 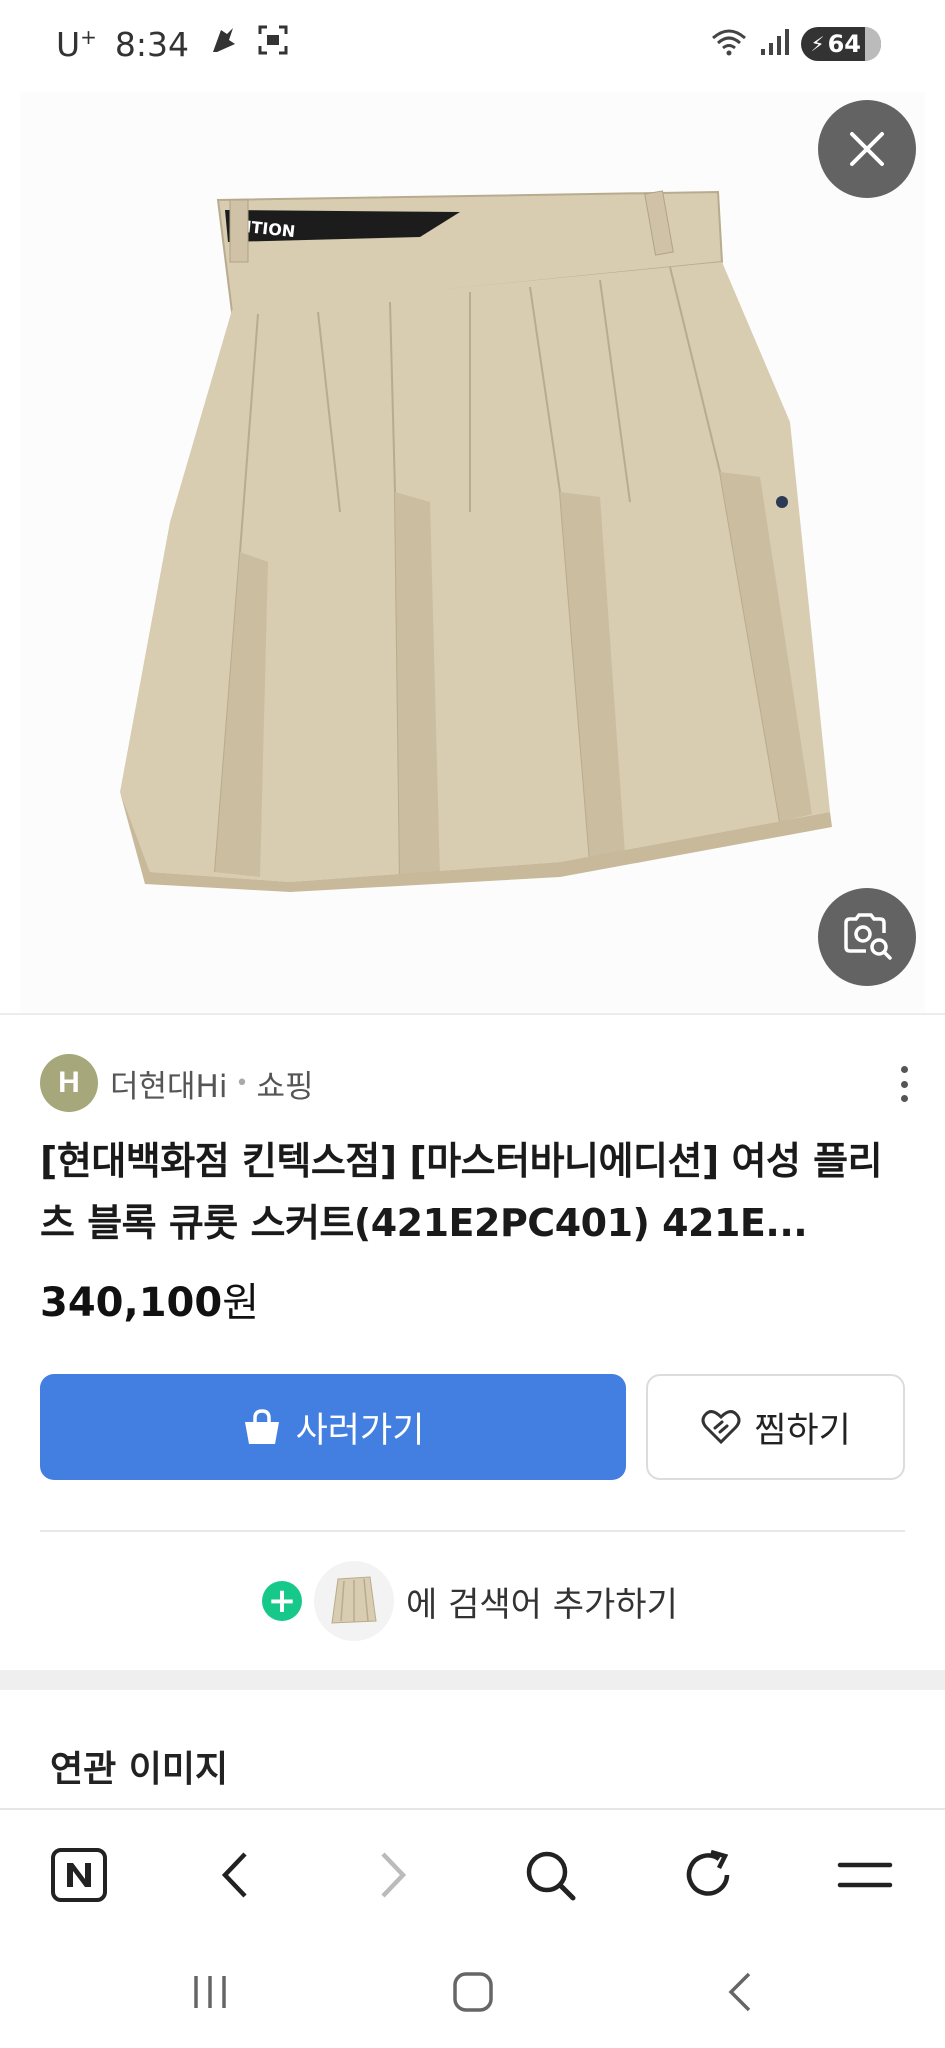 I want to click on naver-logo-icon, so click(x=79, y=1875).